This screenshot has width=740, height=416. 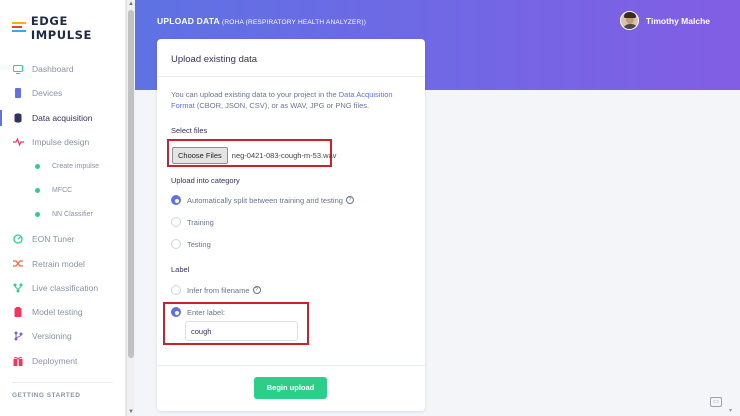 What do you see at coordinates (18, 93) in the screenshot?
I see `devices-icon` at bounding box center [18, 93].